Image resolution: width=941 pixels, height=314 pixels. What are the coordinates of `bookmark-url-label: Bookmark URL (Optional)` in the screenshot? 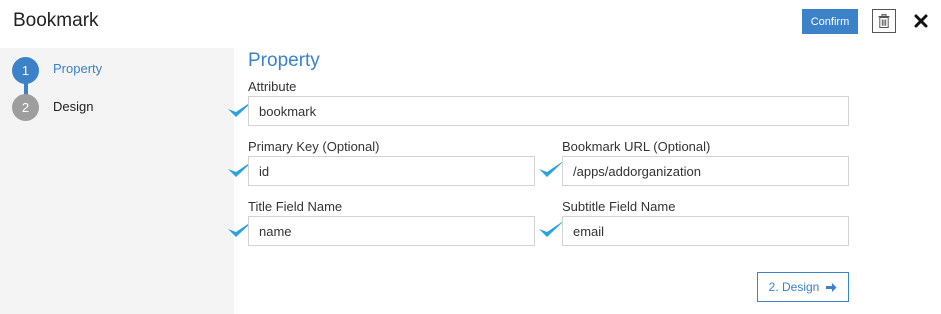 It's located at (636, 146).